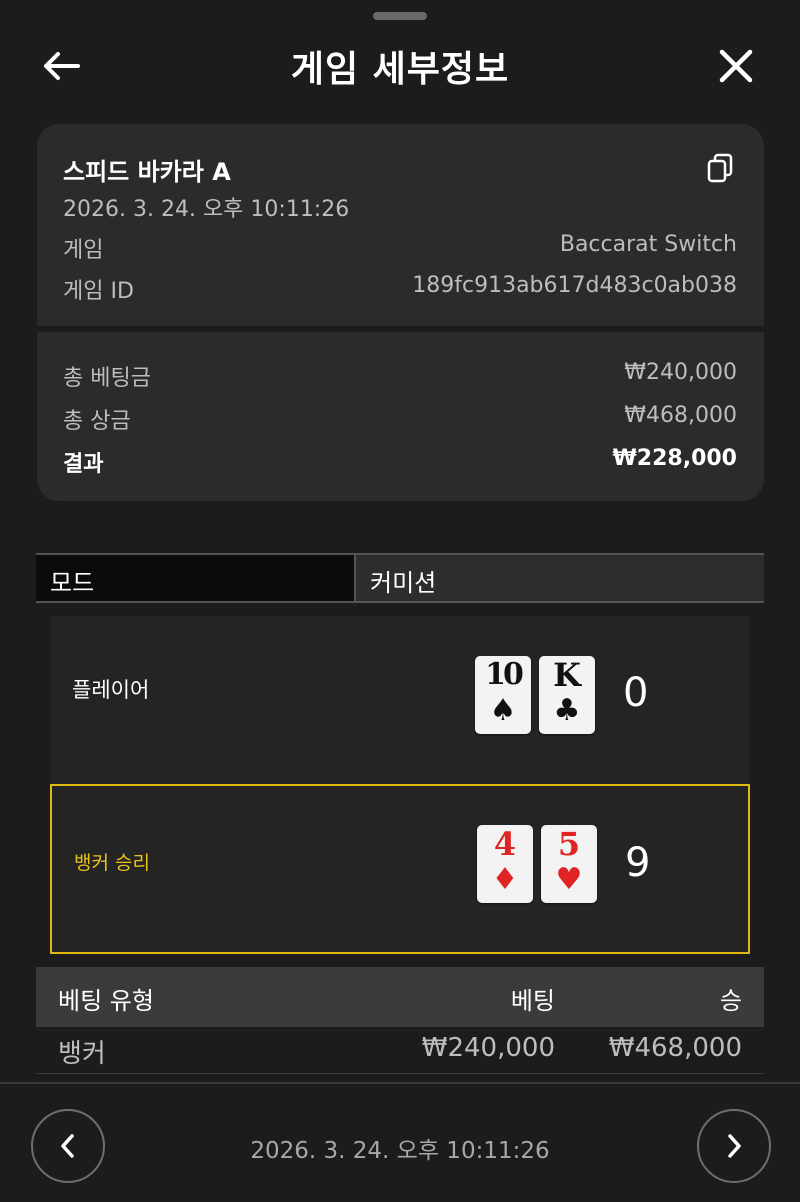 The height and width of the screenshot is (1202, 800). Describe the element at coordinates (400, 869) in the screenshot. I see `banker-hand-row: 뱅커 승리 4 ♦ 5 ♥ 9` at that location.